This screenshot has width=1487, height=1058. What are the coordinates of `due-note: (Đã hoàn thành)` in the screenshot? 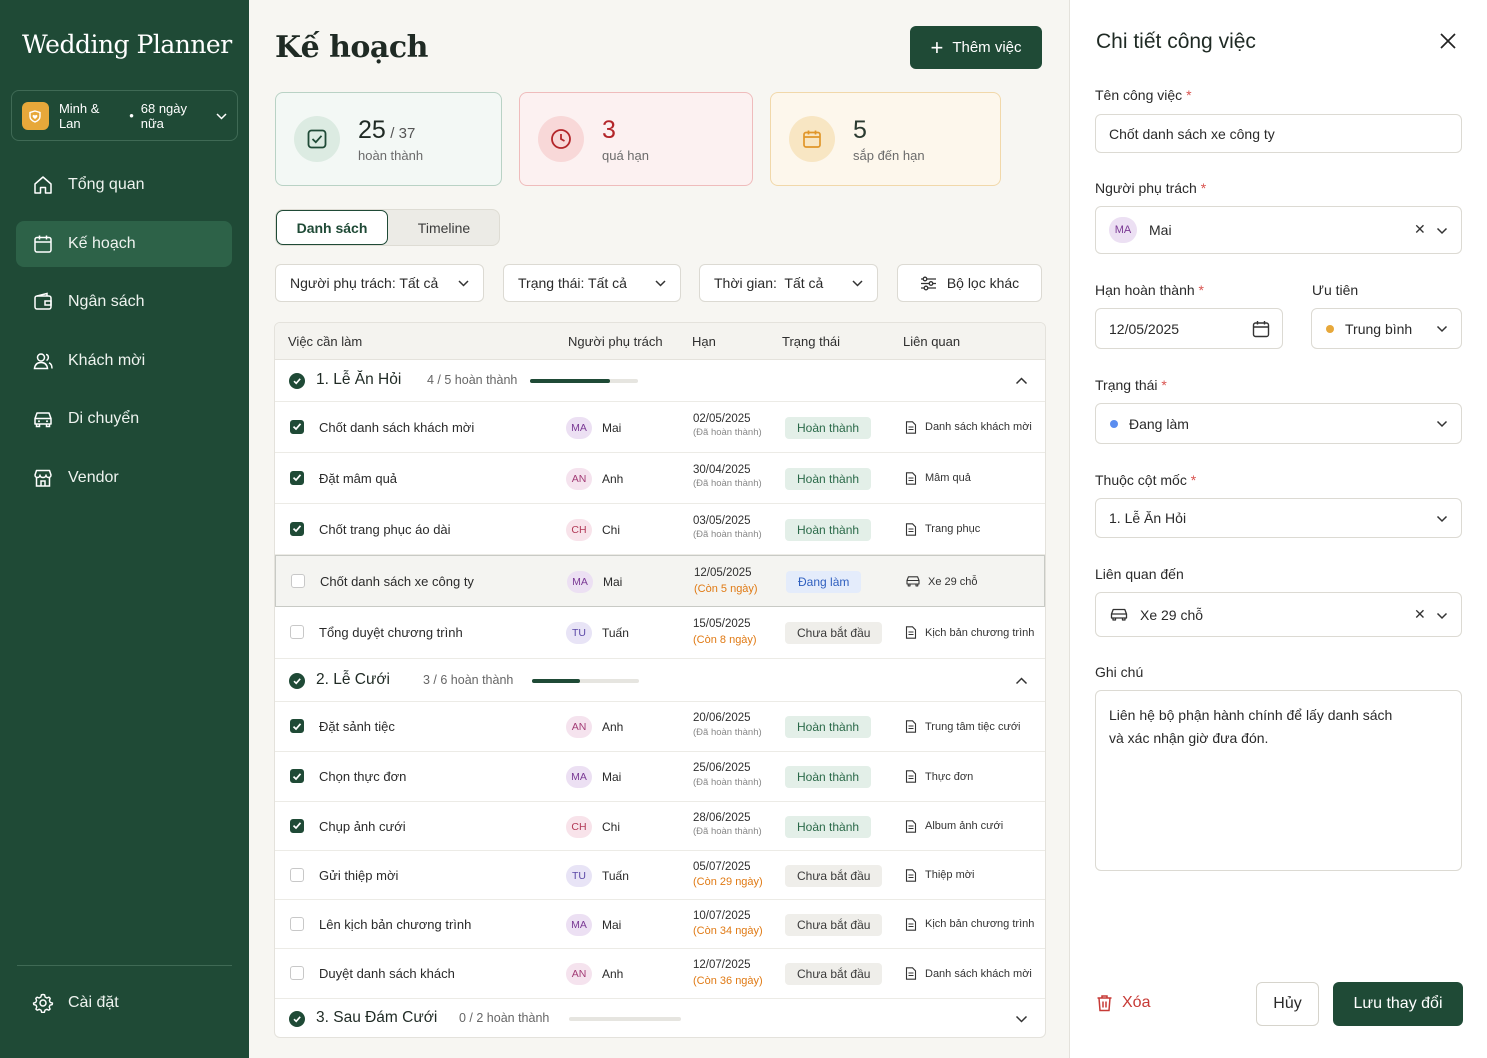 It's located at (727, 484).